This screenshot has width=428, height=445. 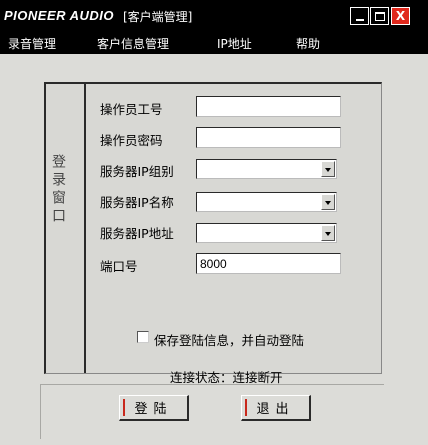 What do you see at coordinates (158, 17) in the screenshot?
I see `window-title: [客户端管理]` at bounding box center [158, 17].